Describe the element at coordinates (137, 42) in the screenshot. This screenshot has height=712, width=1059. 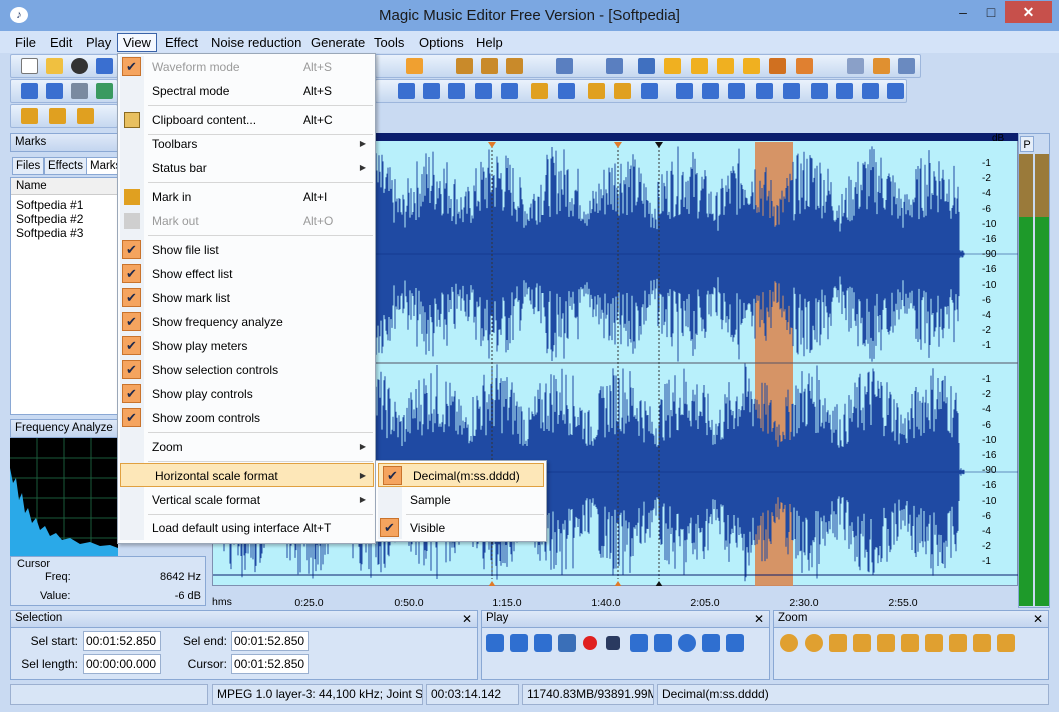
I see `menu-view: View` at that location.